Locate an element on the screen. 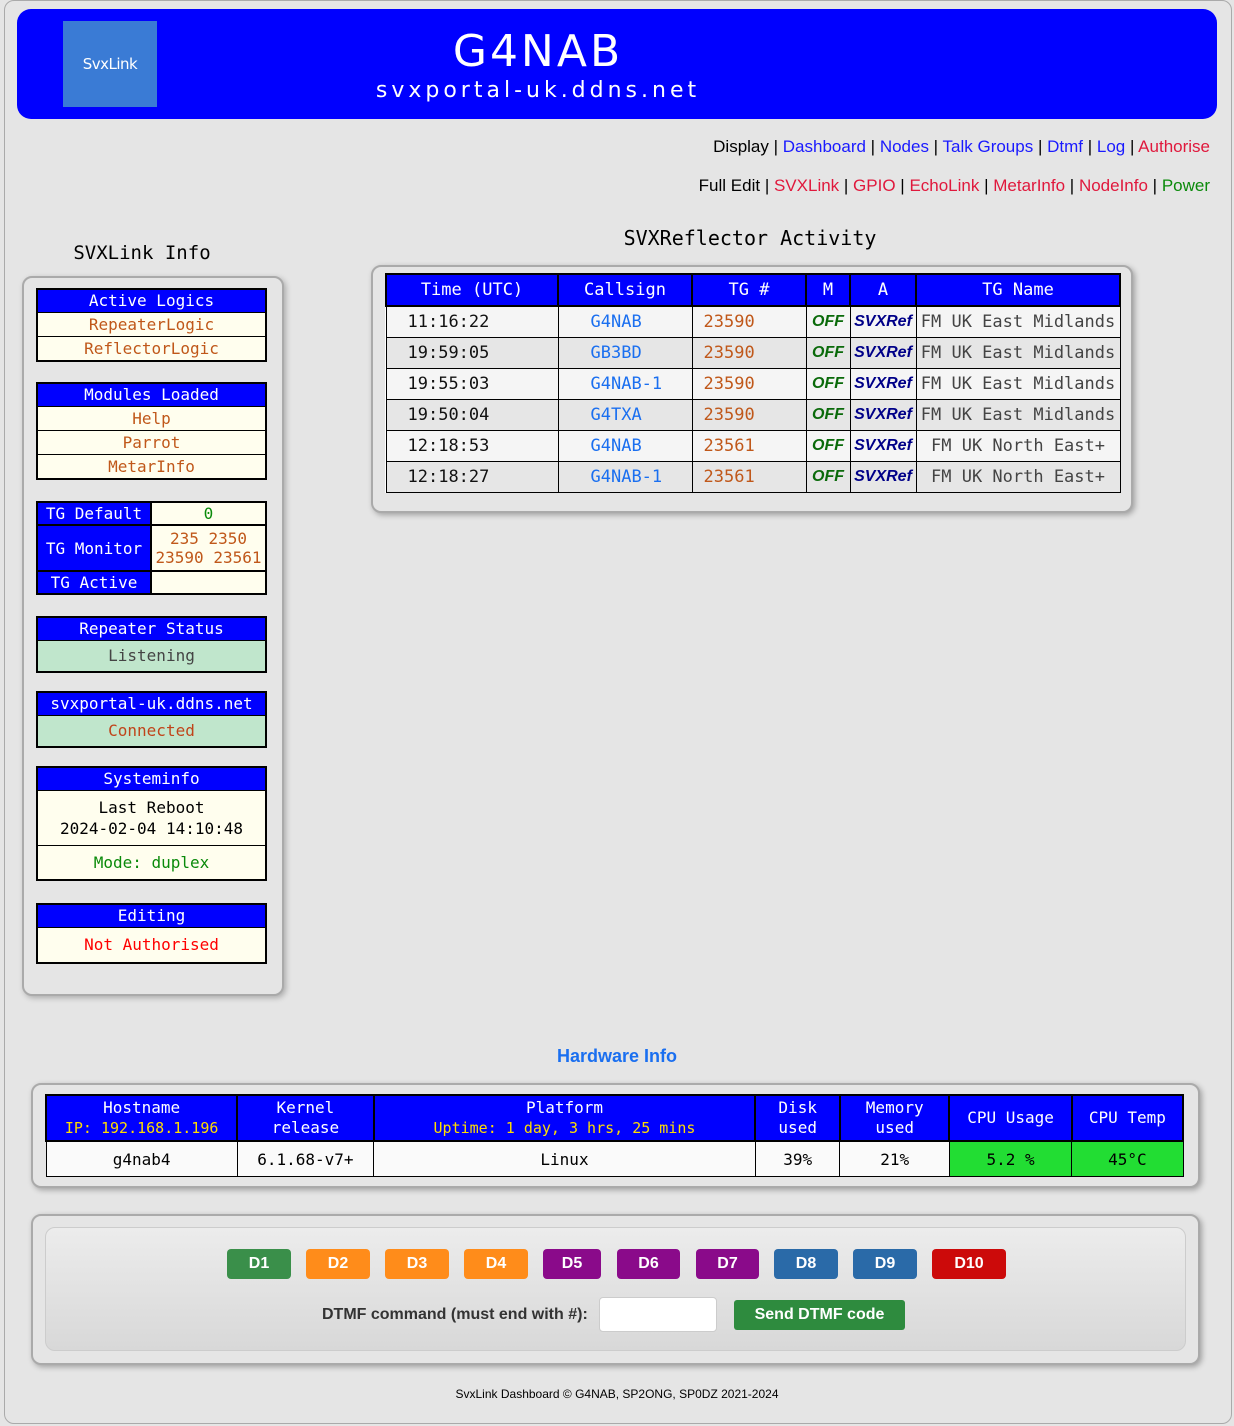  editing-status: Not Authorised is located at coordinates (151, 944).